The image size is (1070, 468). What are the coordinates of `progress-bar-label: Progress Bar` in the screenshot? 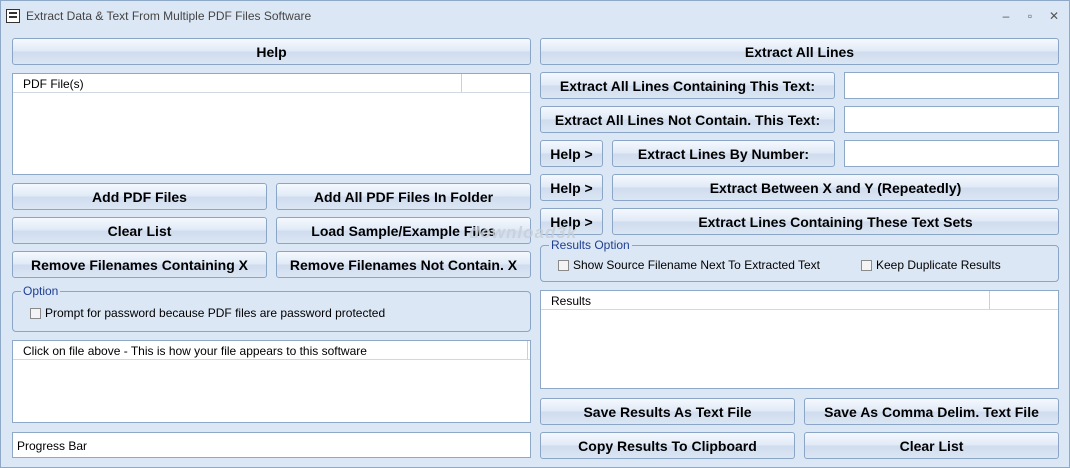 It's located at (52, 446).